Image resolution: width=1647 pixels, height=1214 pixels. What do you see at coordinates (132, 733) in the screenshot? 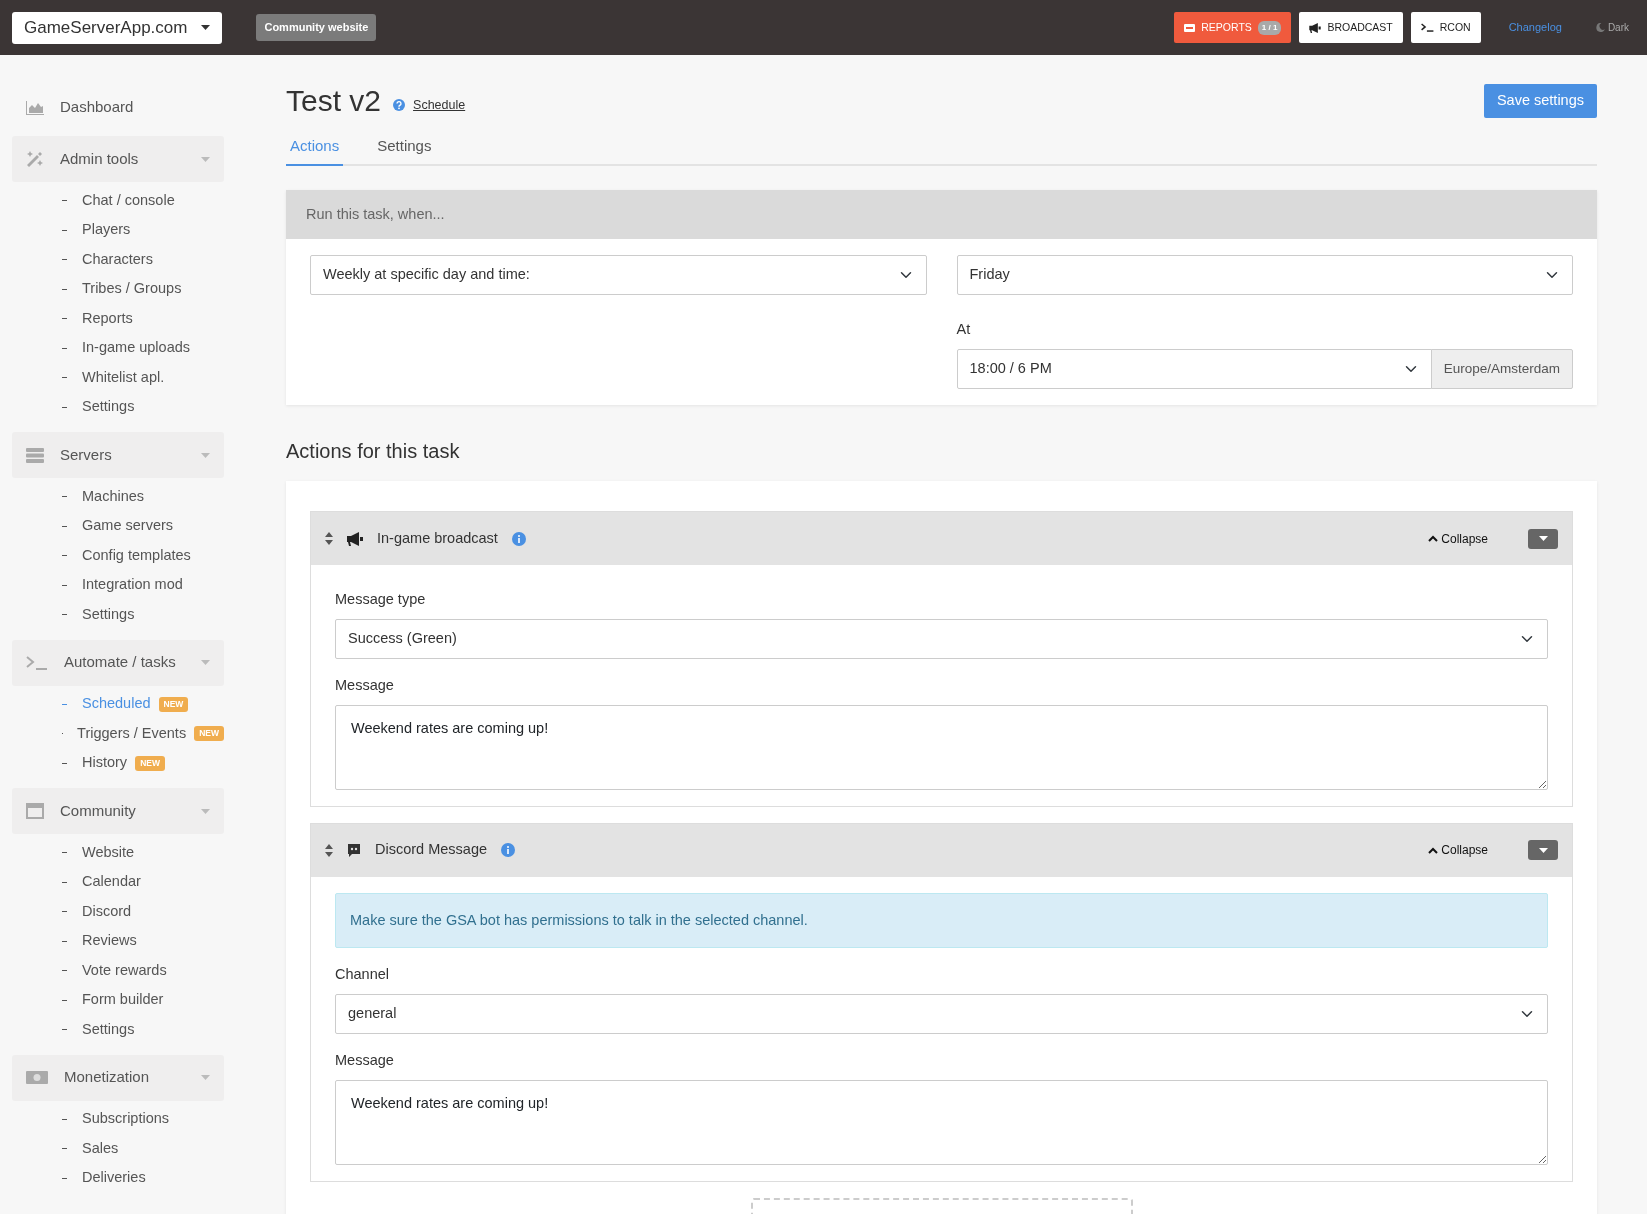
I see `sidebar-item: Triggers / Events` at bounding box center [132, 733].